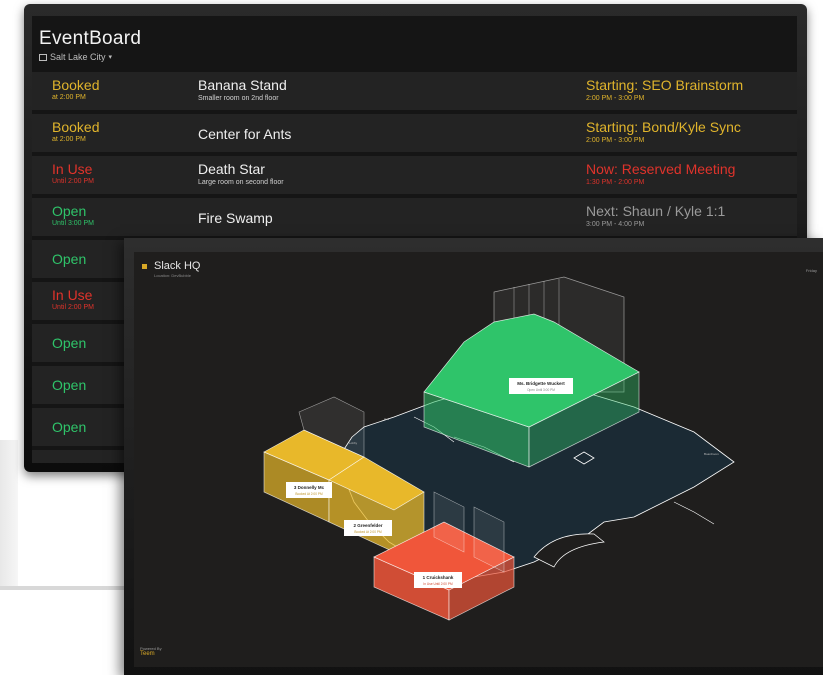 The width and height of the screenshot is (823, 675). What do you see at coordinates (235, 218) in the screenshot?
I see `room-name: Fire Swamp` at bounding box center [235, 218].